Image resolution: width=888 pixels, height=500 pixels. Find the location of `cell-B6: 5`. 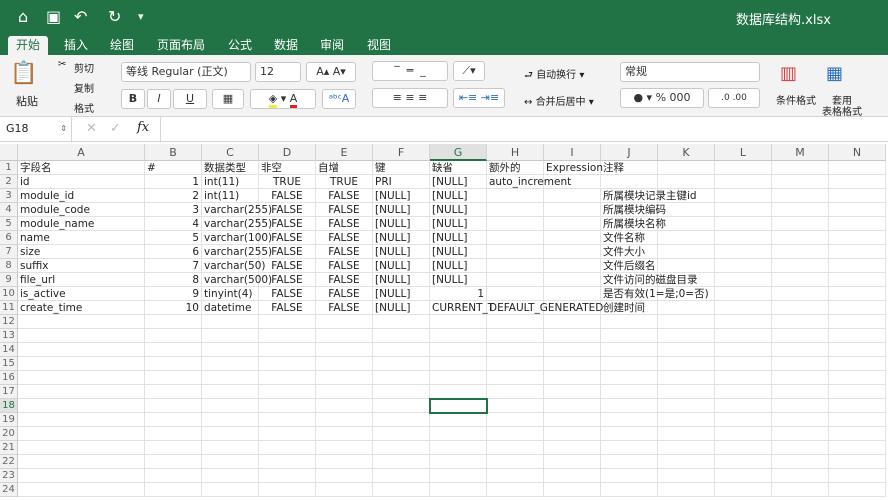

cell-B6: 5 is located at coordinates (173, 238).